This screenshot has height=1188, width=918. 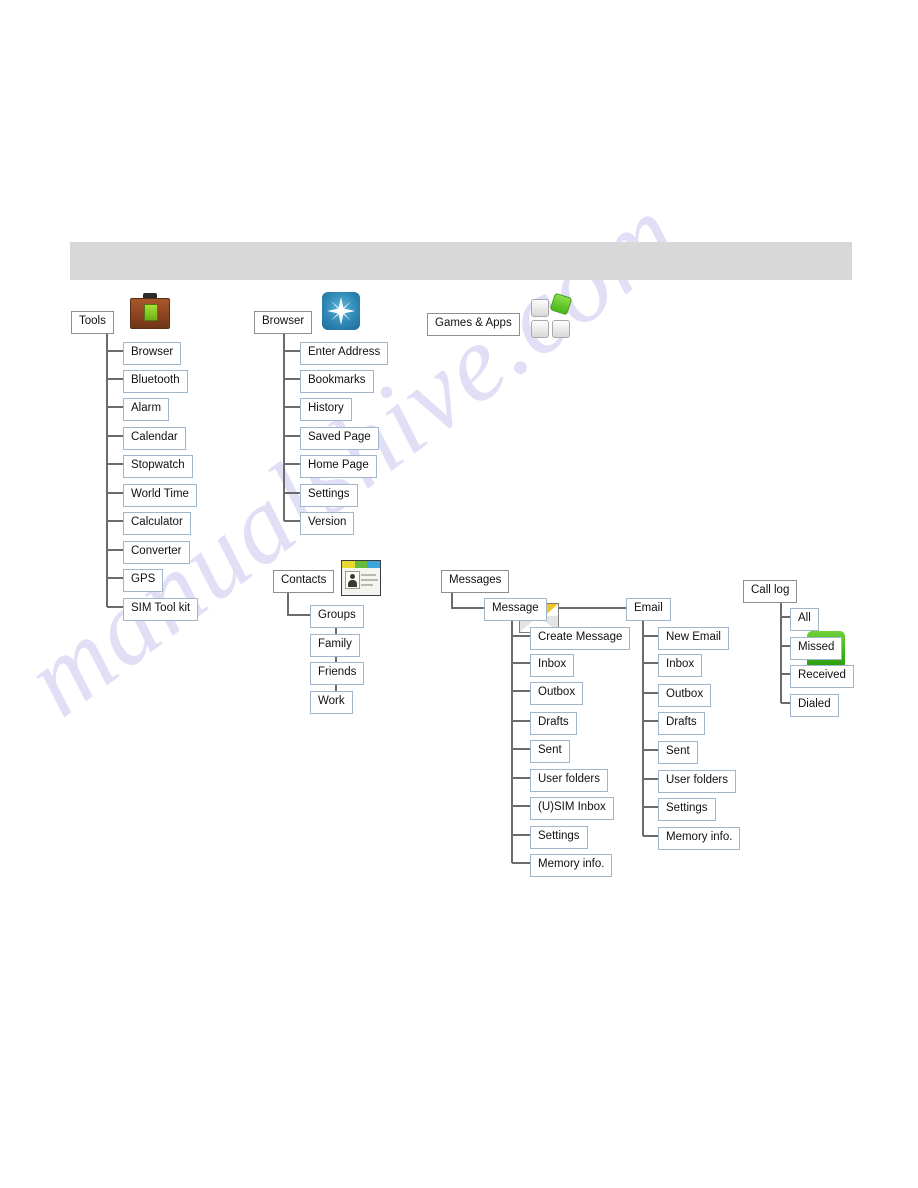 I want to click on node-tools-world-time: World Time, so click(x=160, y=495).